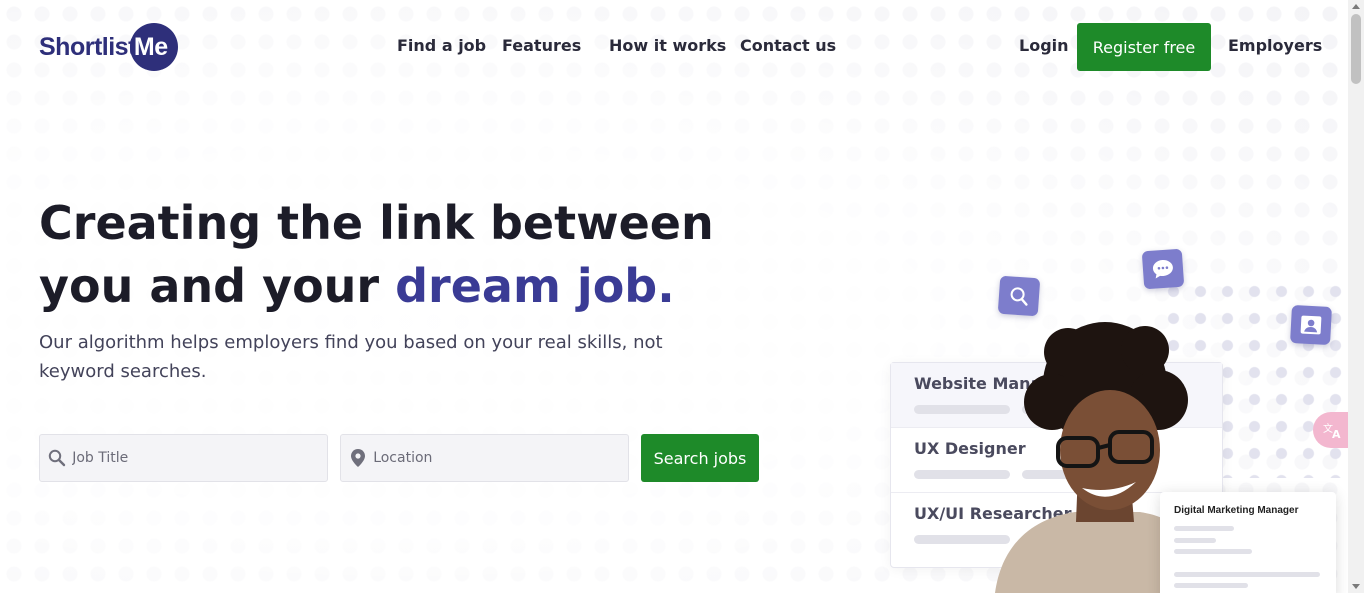 The width and height of the screenshot is (1364, 593). I want to click on job-title-input, so click(199, 458).